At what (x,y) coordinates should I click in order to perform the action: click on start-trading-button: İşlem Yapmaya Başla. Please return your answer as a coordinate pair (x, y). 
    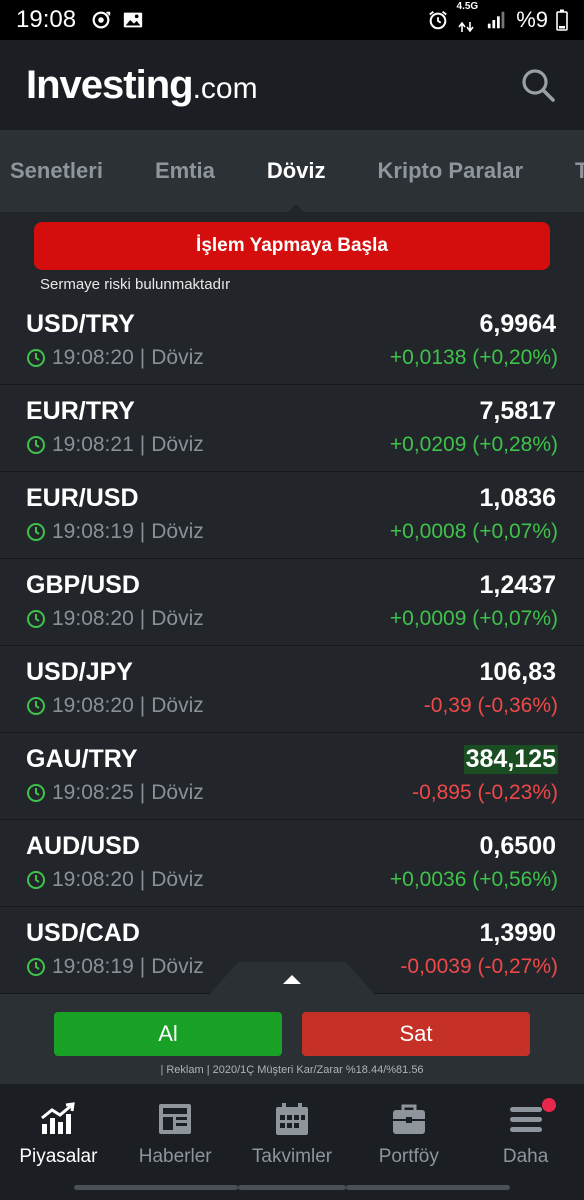
    Looking at the image, I should click on (292, 246).